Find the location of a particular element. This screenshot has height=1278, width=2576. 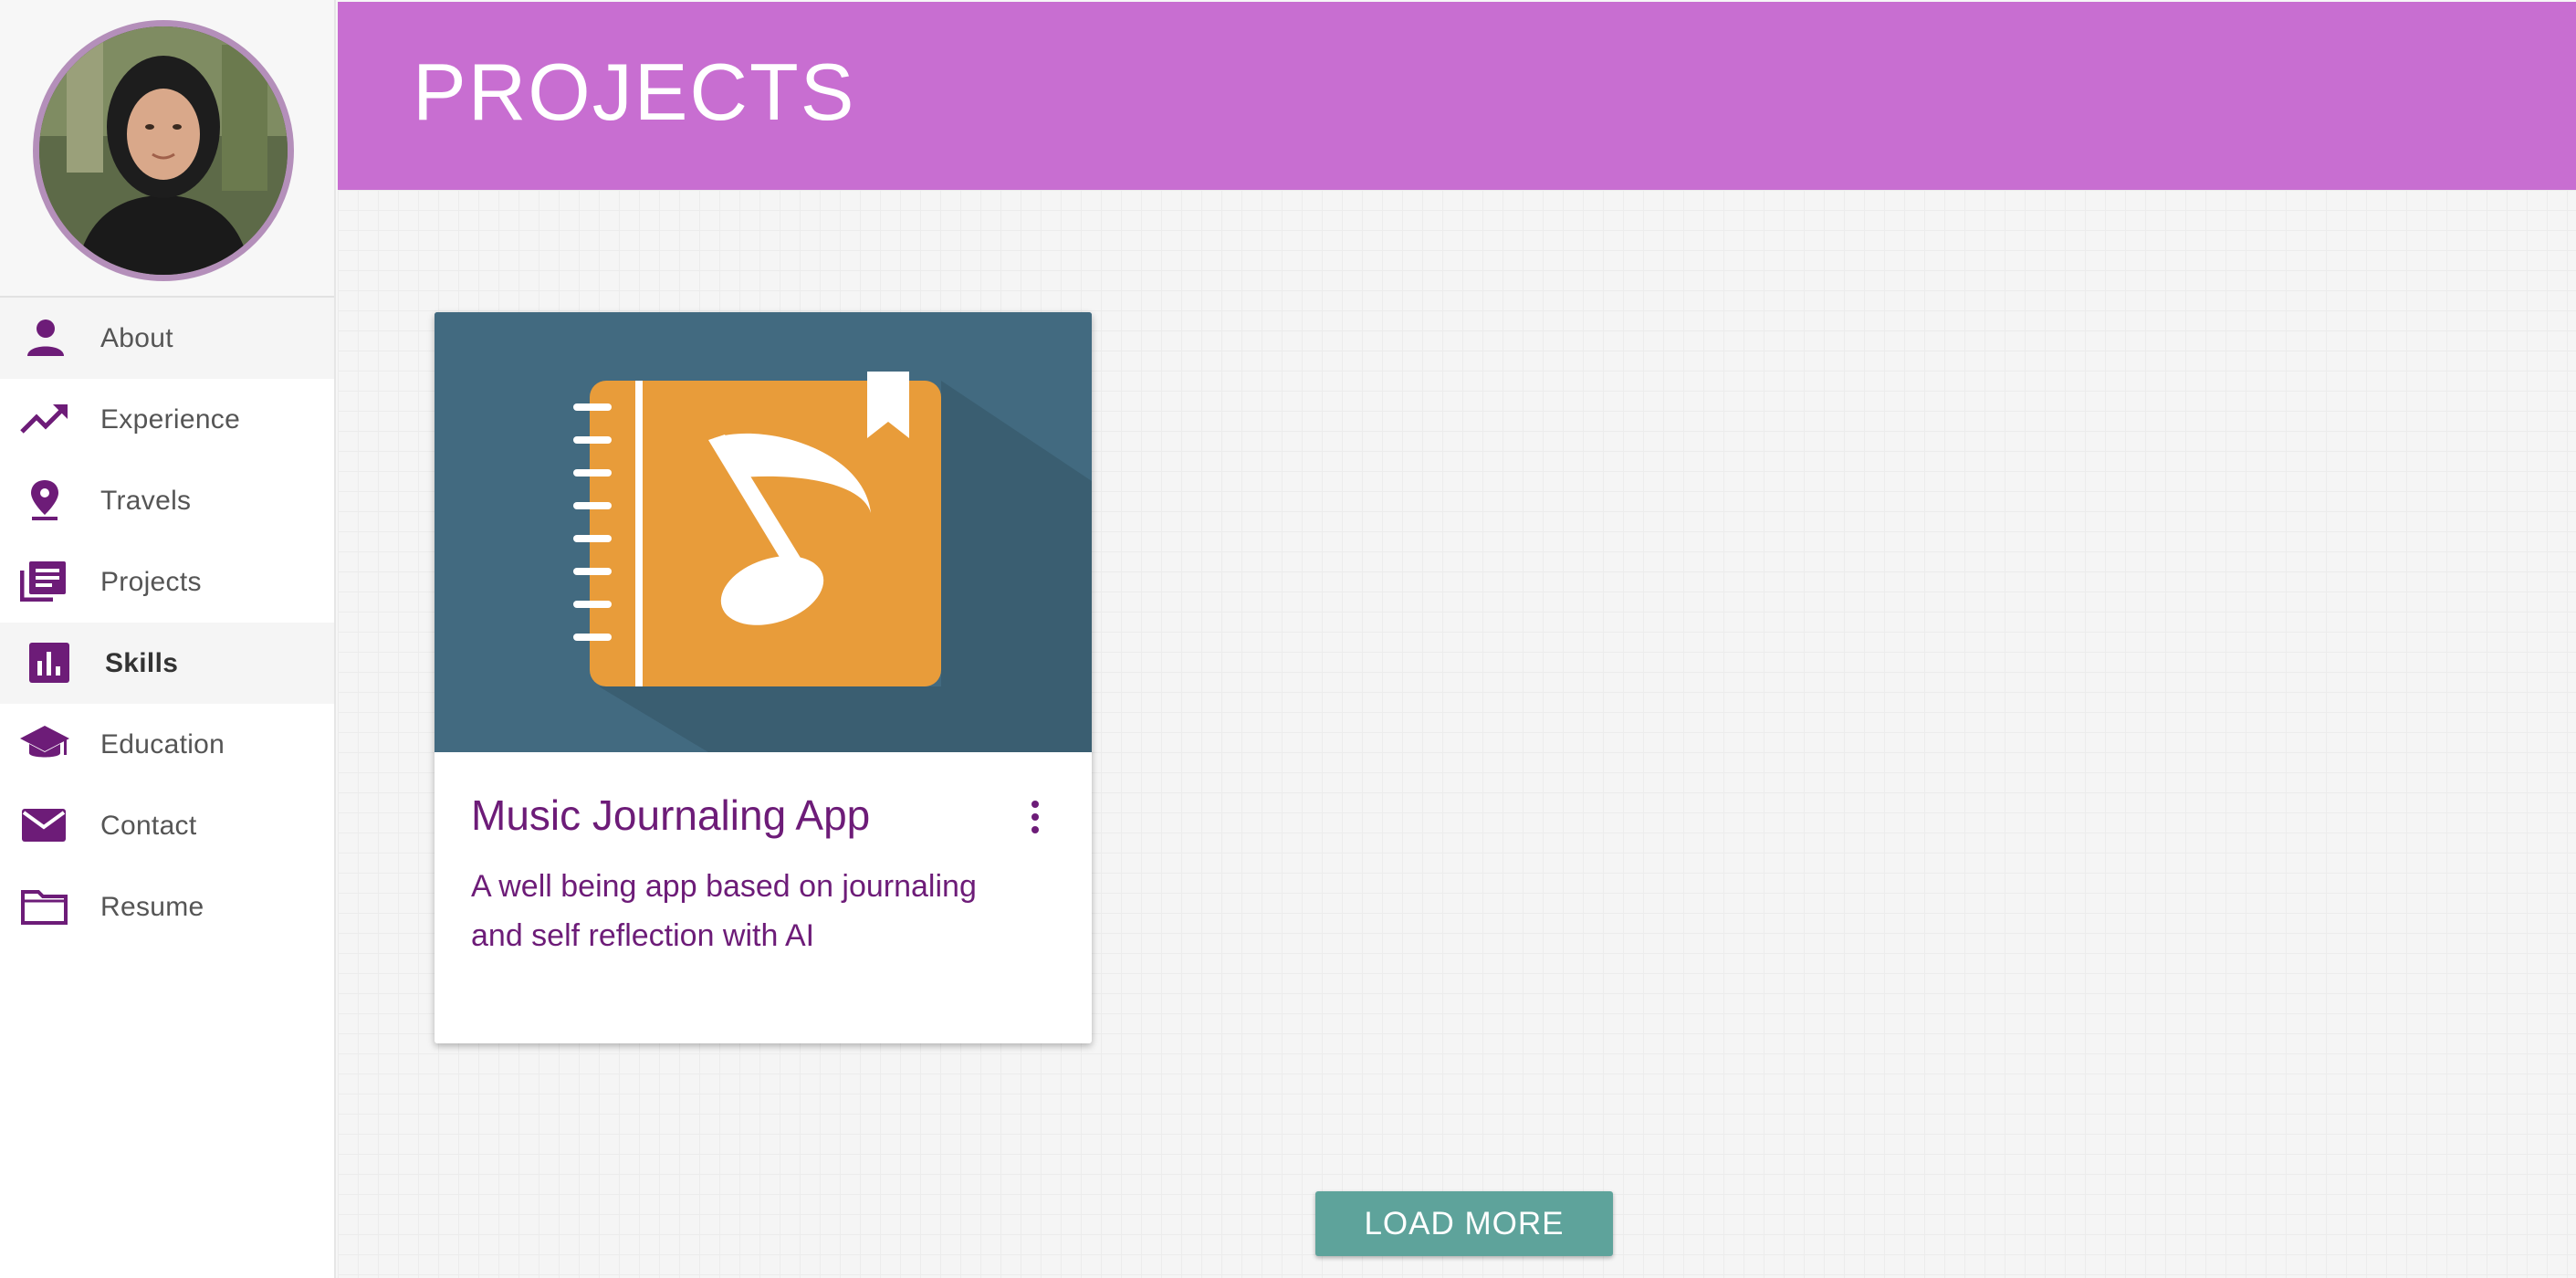

graduation-cap-icon is located at coordinates (45, 744).